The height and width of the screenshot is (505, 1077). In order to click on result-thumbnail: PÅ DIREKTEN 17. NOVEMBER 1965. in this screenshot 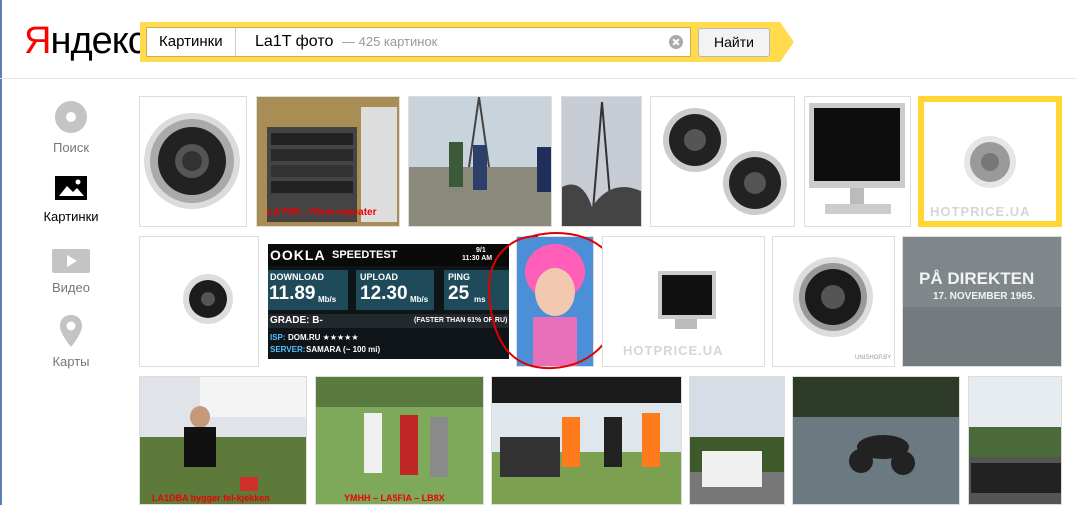, I will do `click(982, 301)`.